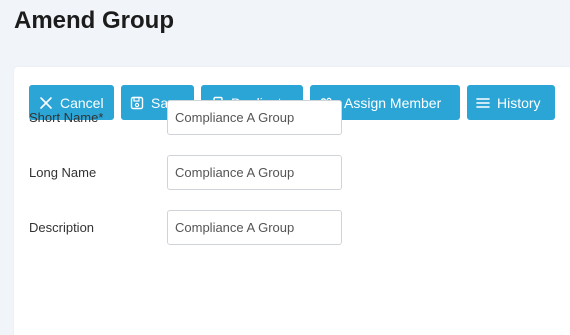 This screenshot has height=335, width=570. Describe the element at coordinates (254, 117) in the screenshot. I see `short-name-field` at that location.